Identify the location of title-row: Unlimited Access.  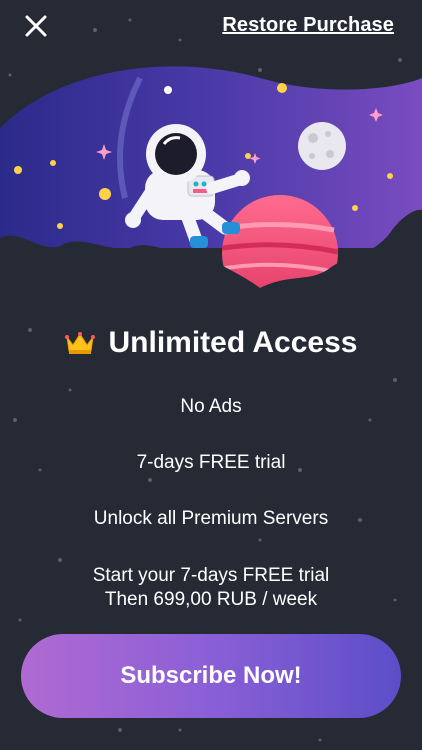
(211, 343).